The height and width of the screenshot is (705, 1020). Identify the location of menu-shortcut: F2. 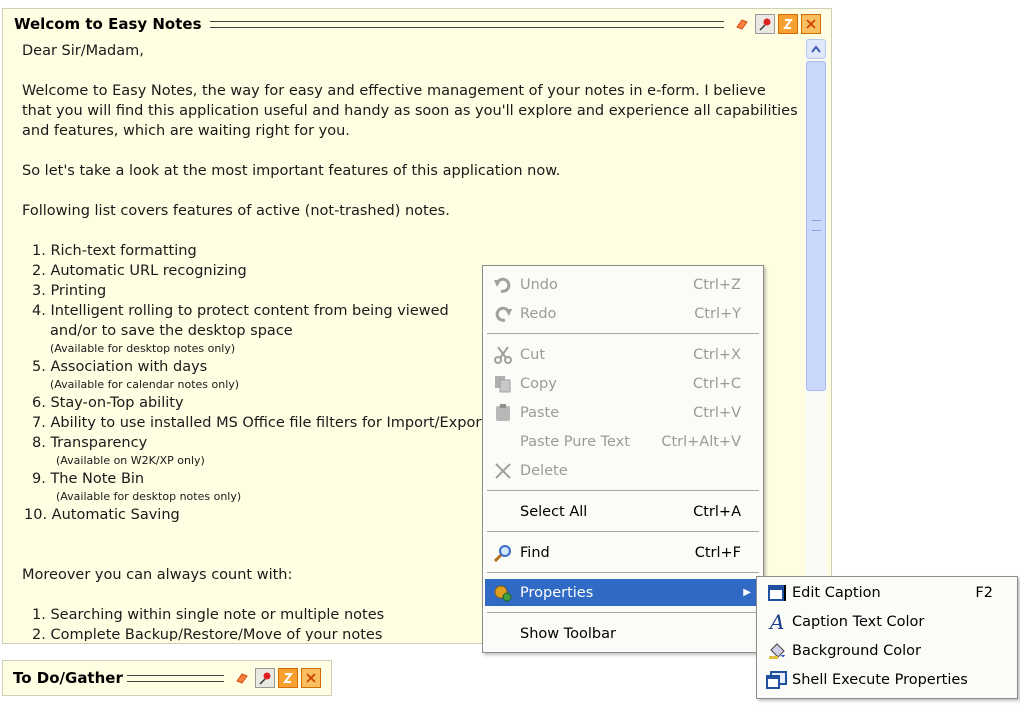
(984, 592).